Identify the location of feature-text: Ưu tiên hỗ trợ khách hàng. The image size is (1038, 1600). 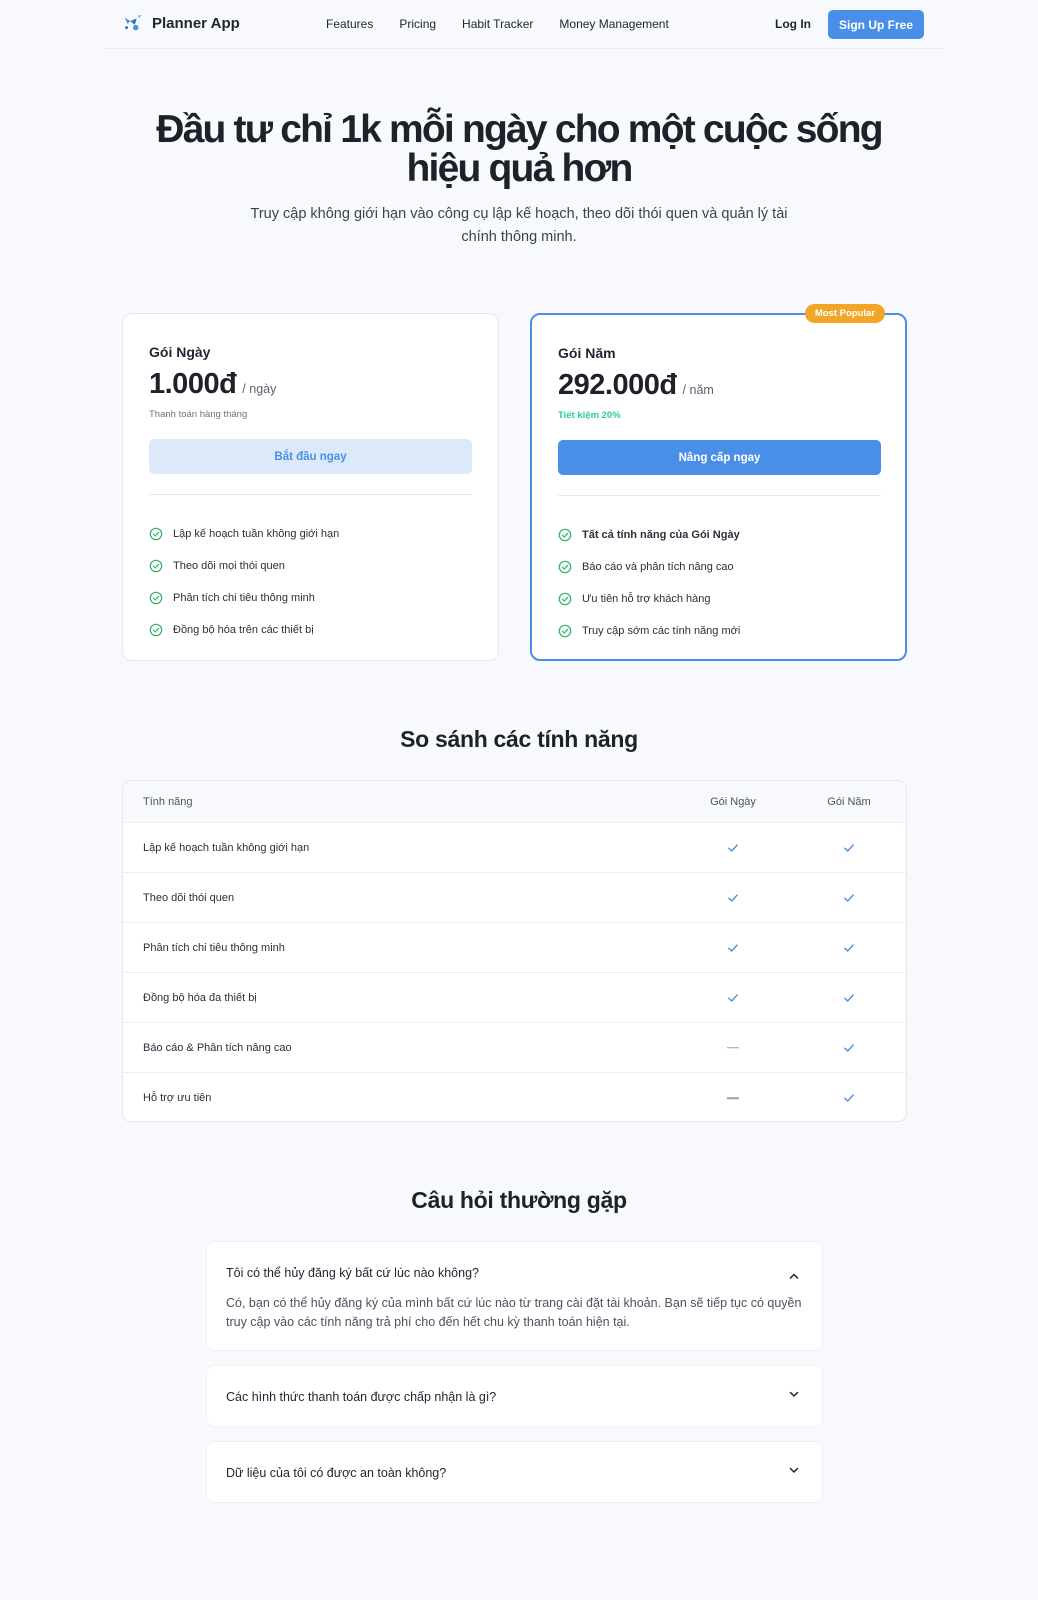
(646, 599).